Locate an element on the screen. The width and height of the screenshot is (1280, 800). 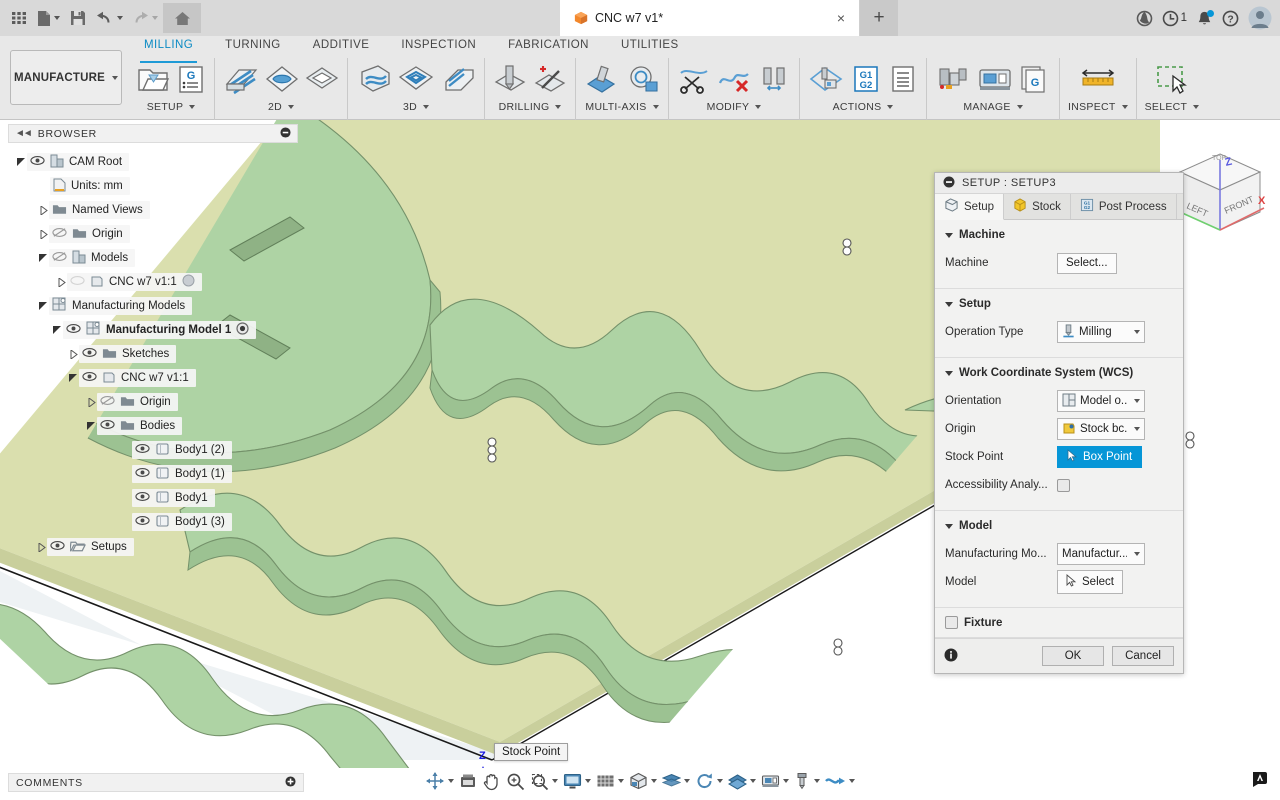
section-header-setup: Setup is located at coordinates (1059, 304).